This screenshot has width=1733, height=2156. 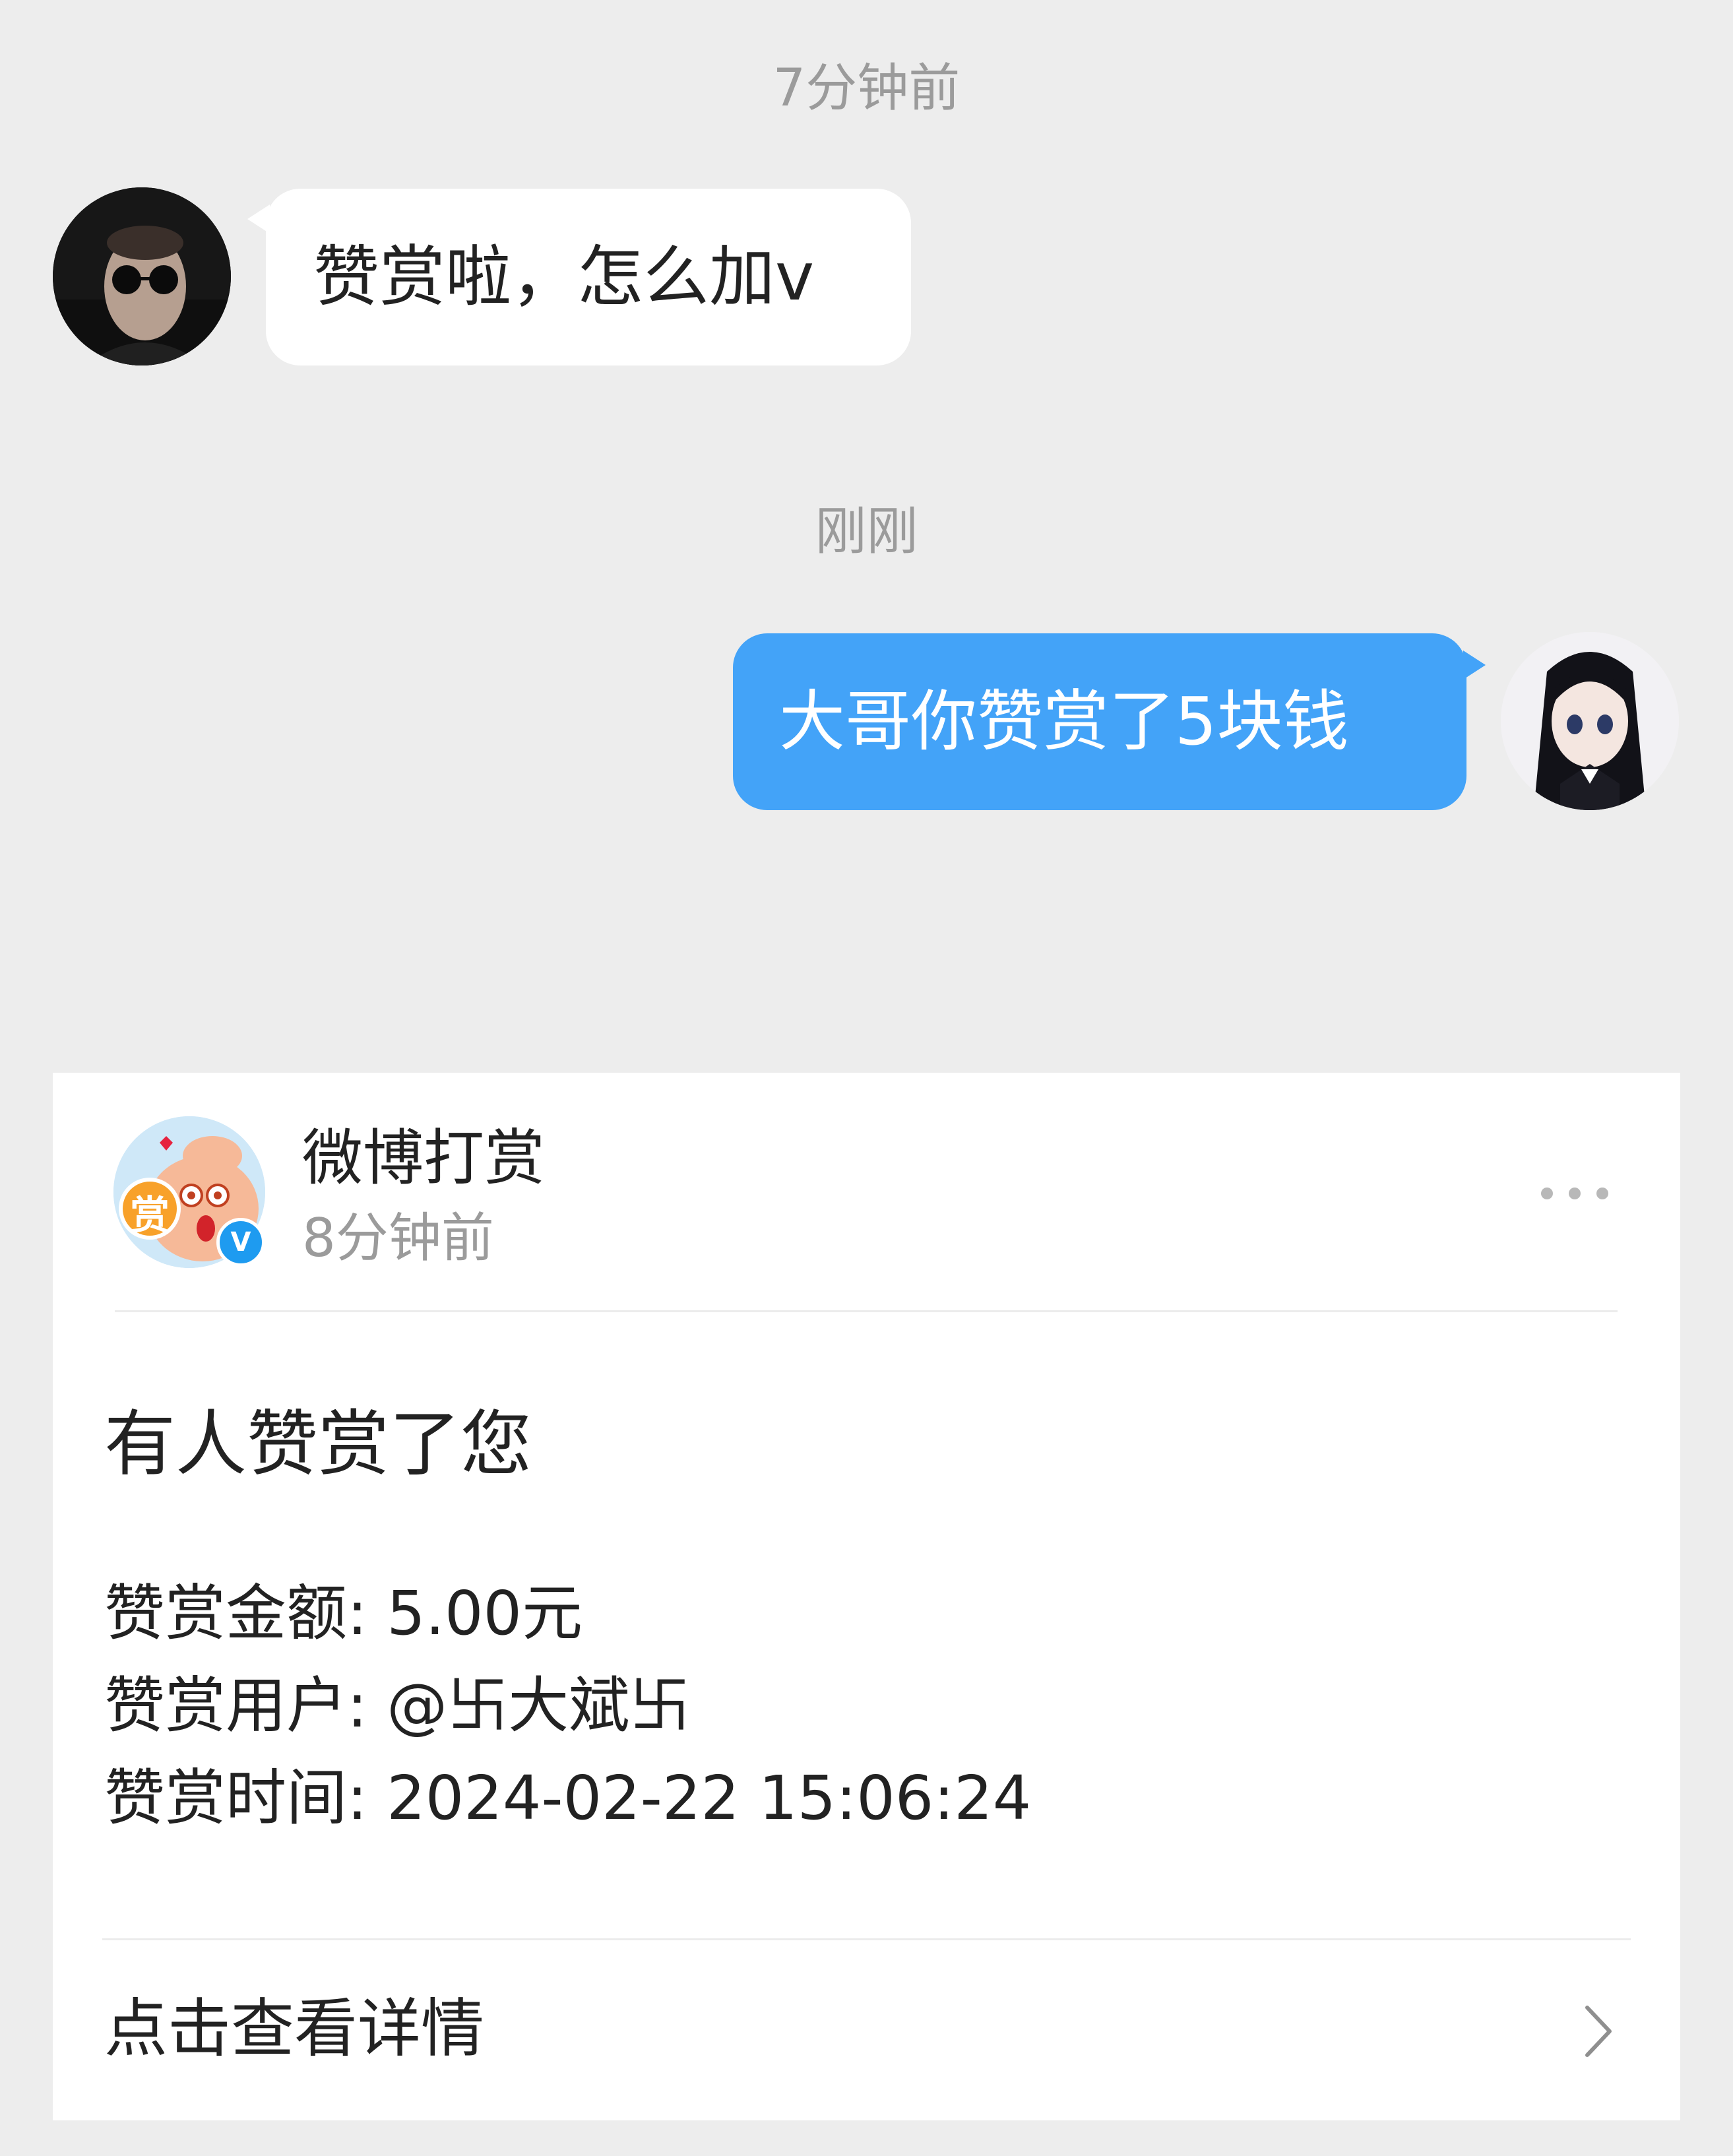 I want to click on detail-user: 赞赏用户: @卐大斌卐, so click(x=397, y=1706).